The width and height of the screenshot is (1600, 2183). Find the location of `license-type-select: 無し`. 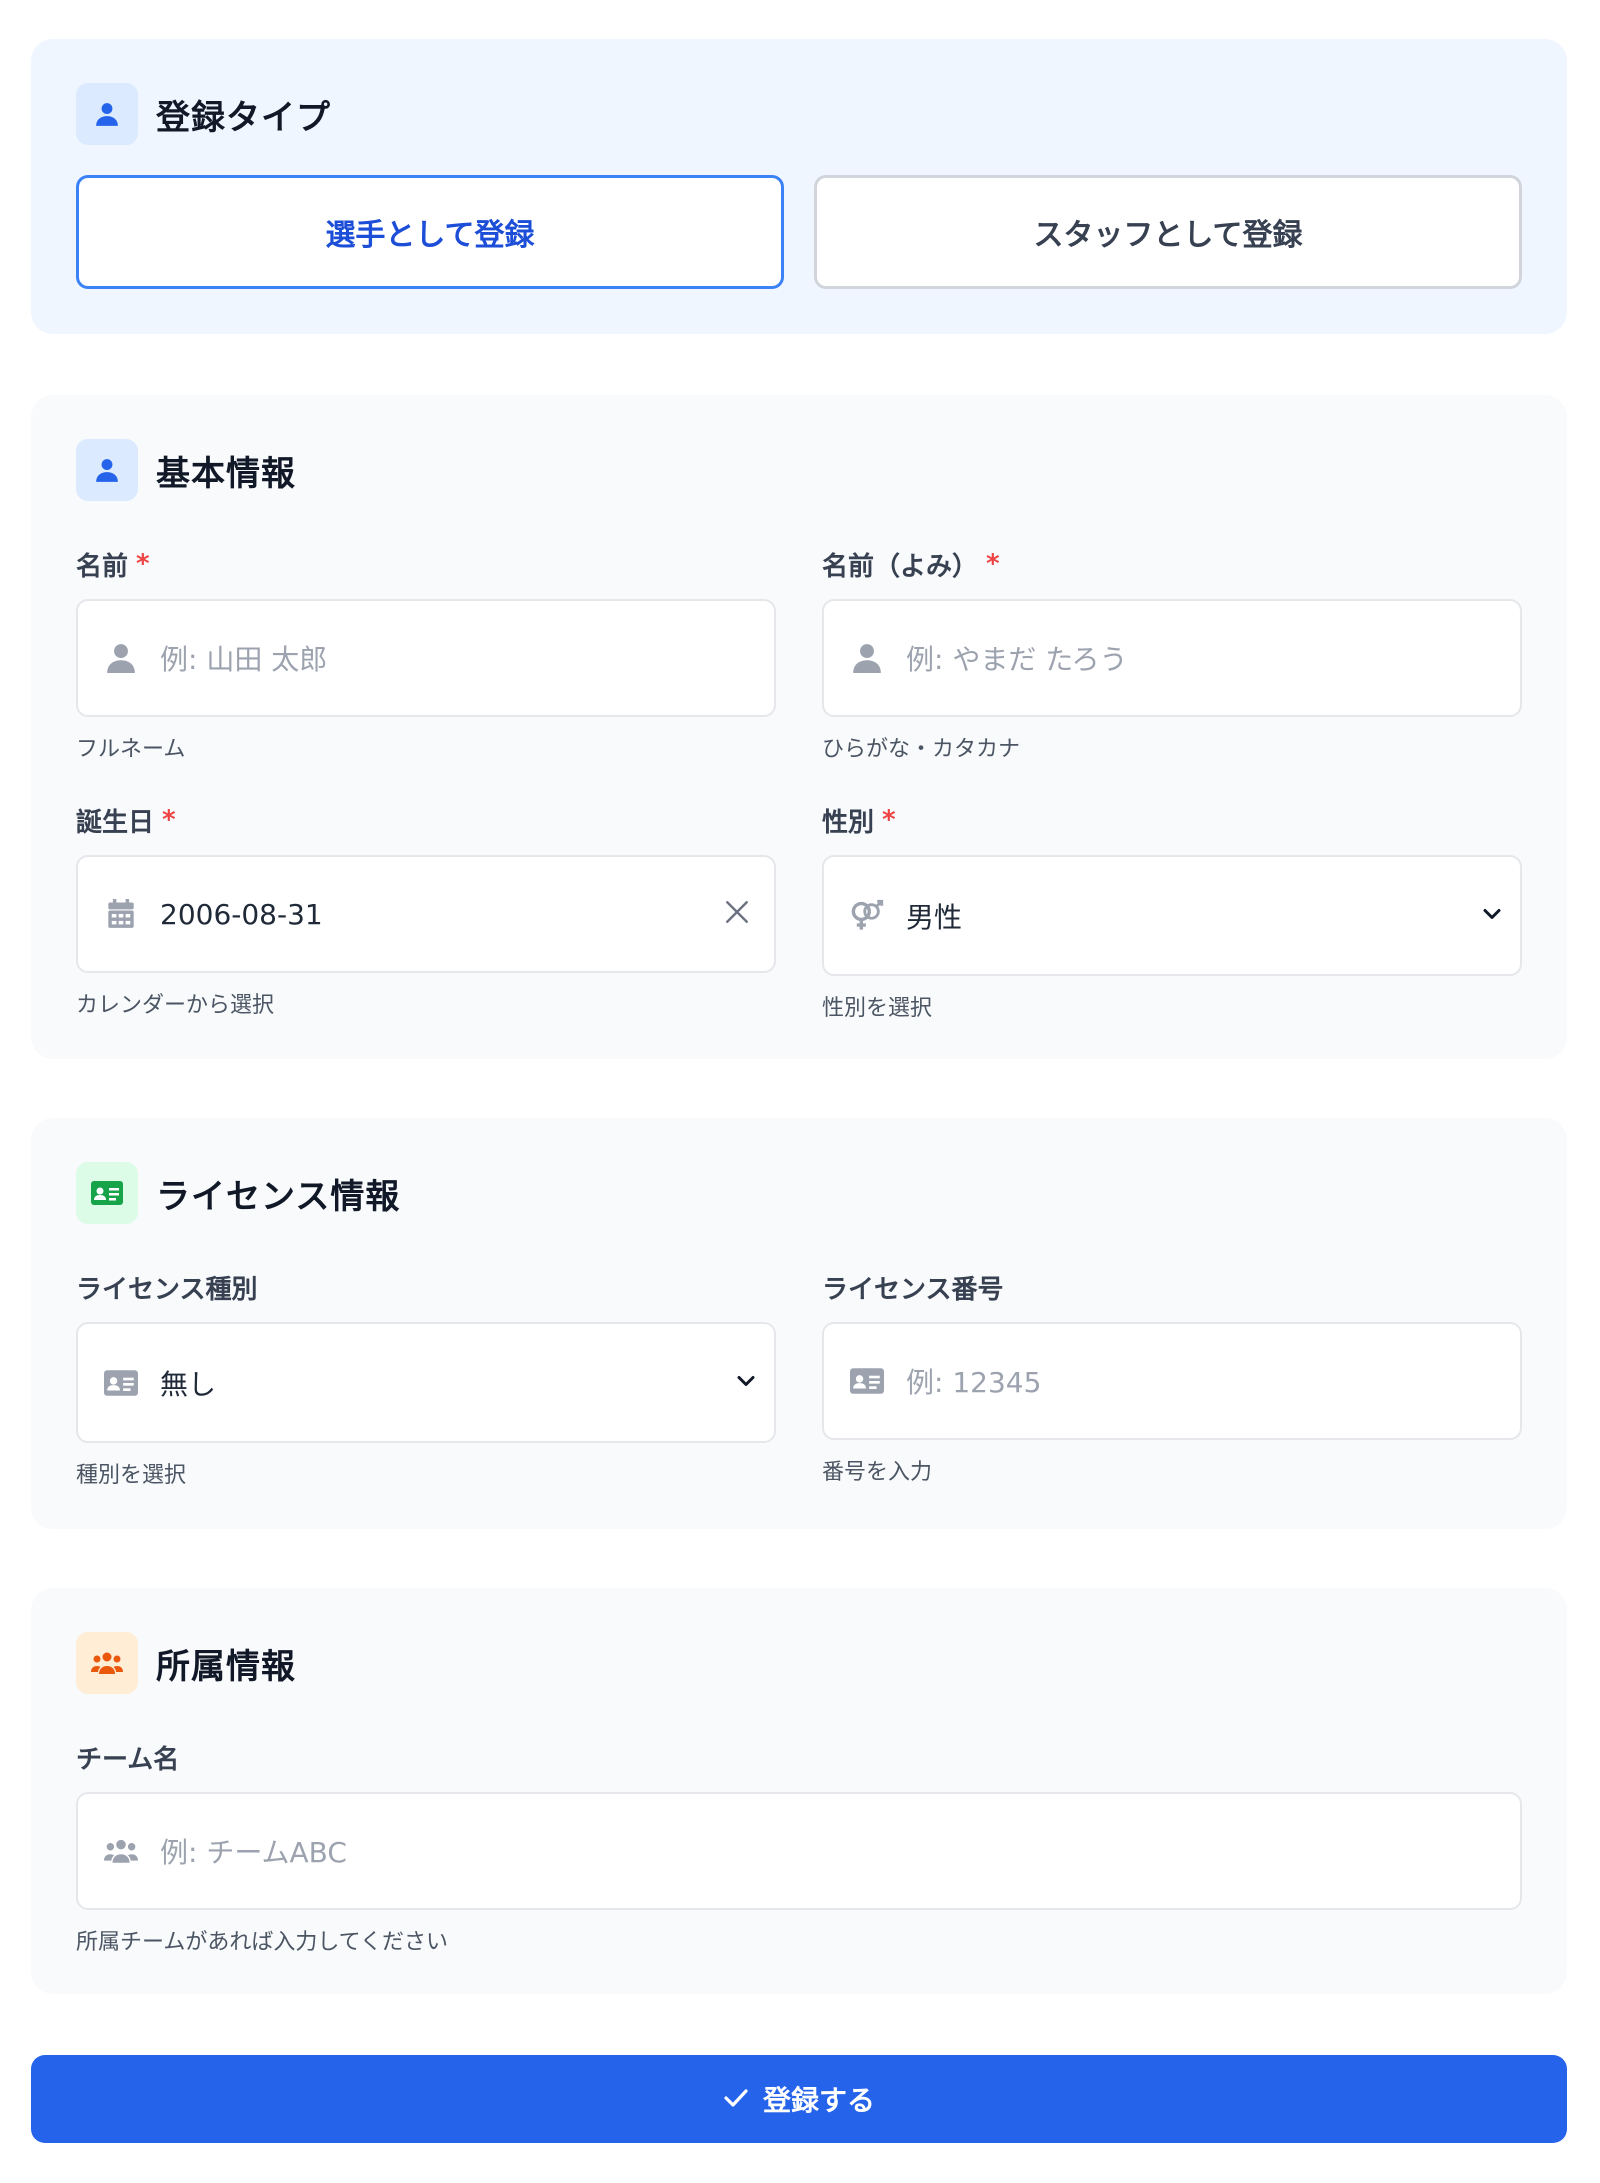

license-type-select: 無し is located at coordinates (426, 1382).